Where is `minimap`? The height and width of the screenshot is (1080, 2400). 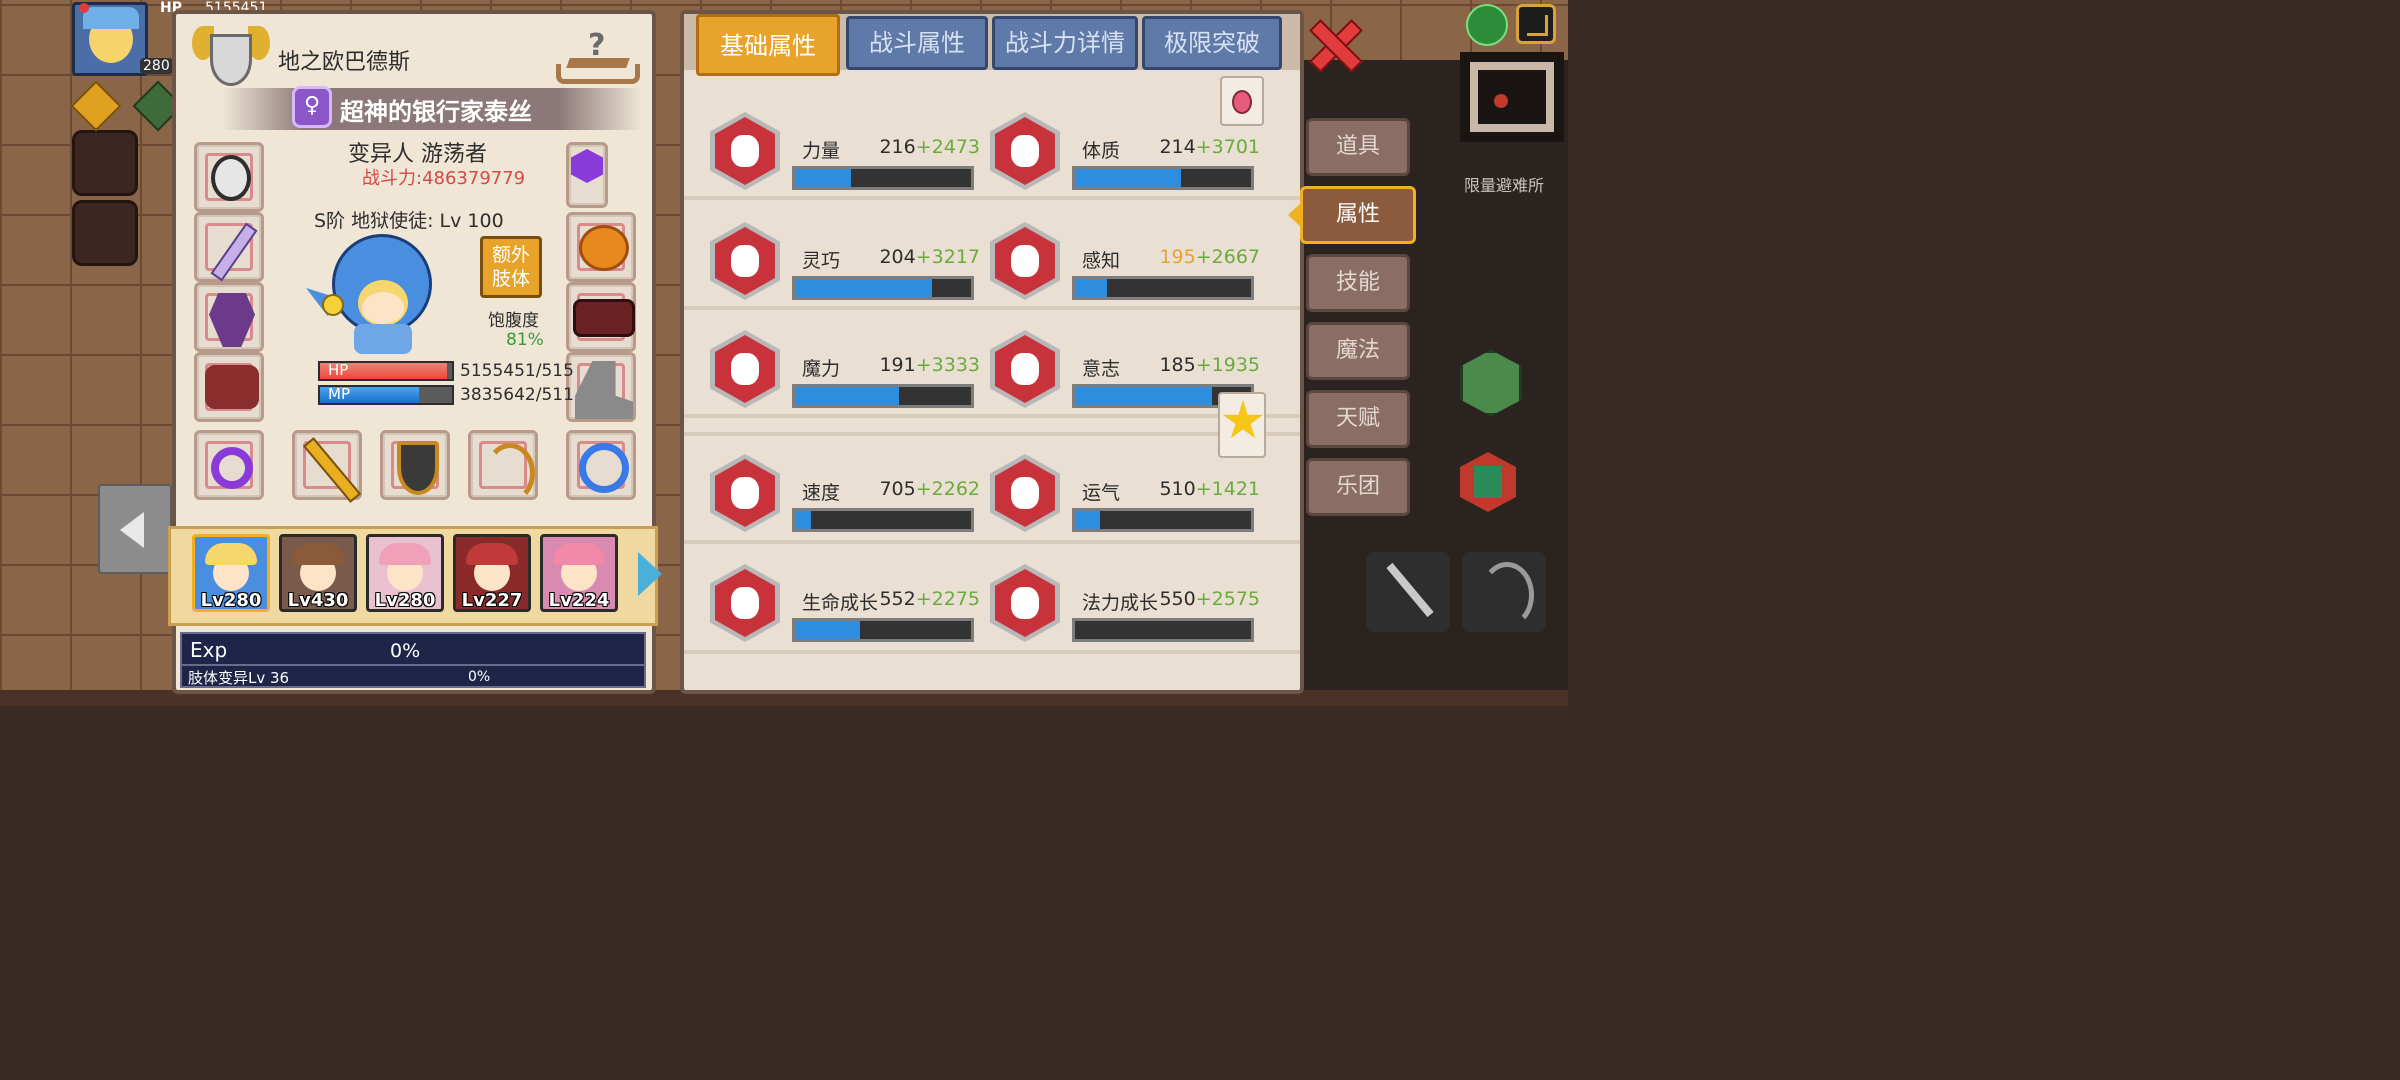 minimap is located at coordinates (1512, 97).